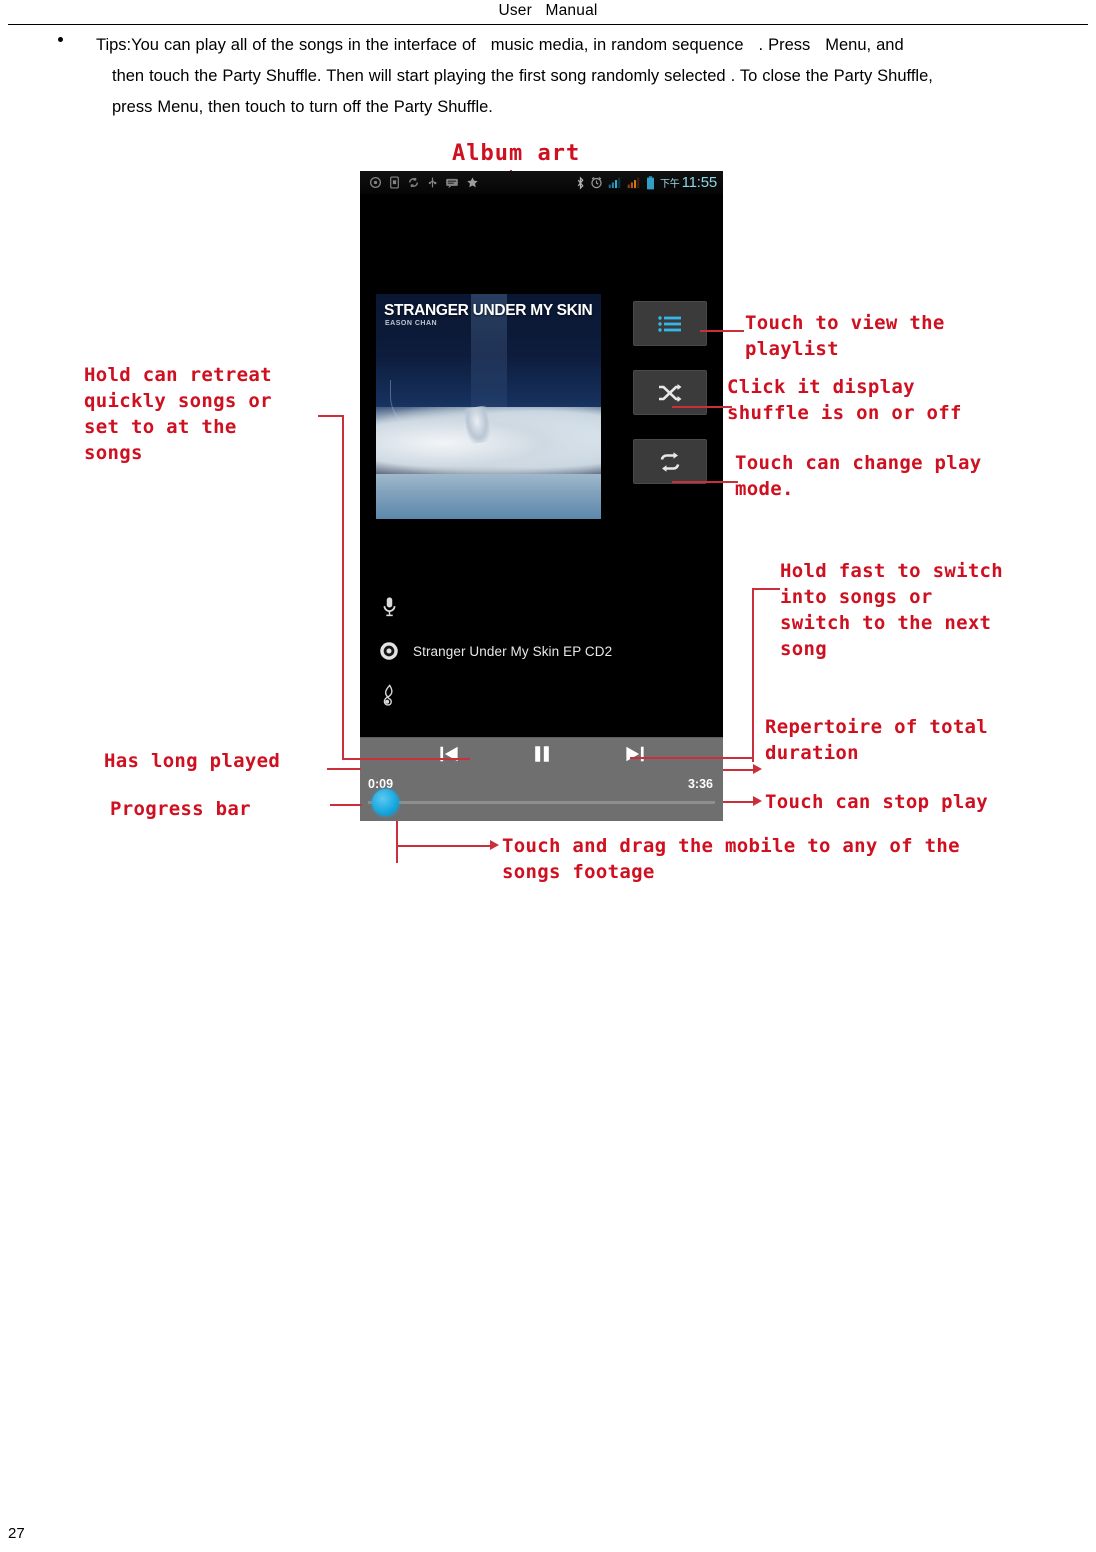 Image resolution: width=1096 pixels, height=1552 pixels. I want to click on leader-has-long-played, so click(344, 769).